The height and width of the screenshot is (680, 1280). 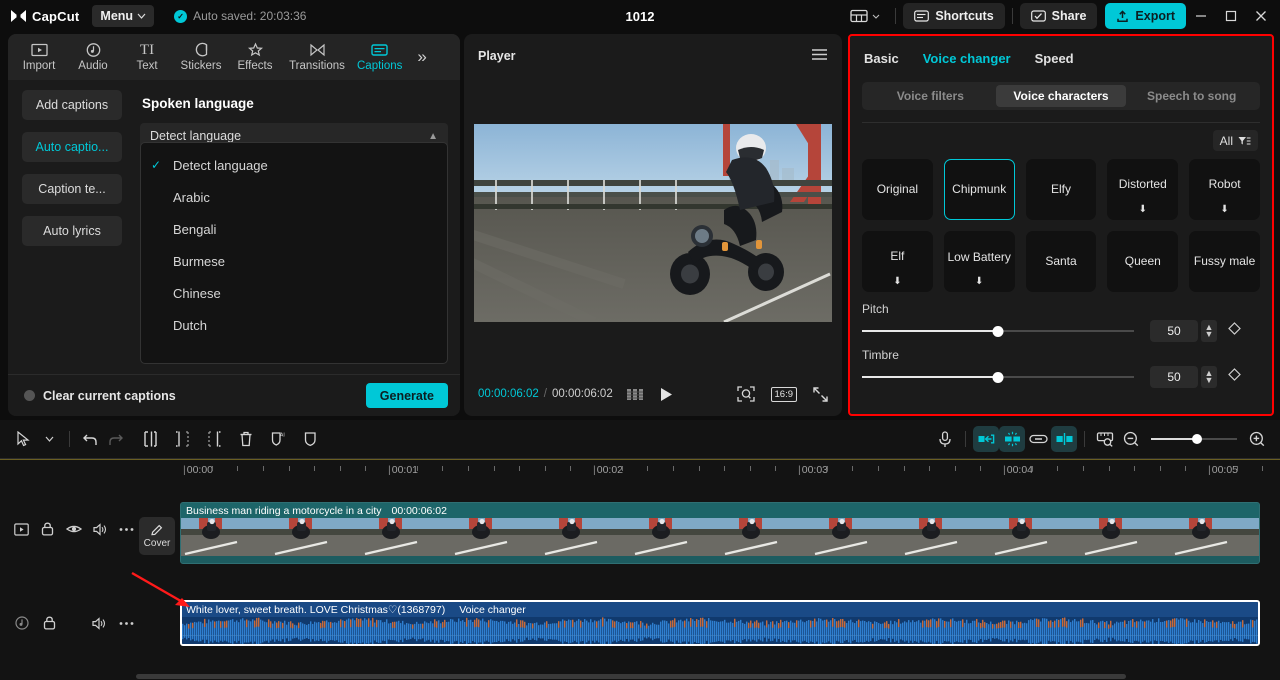 I want to click on voice-character-original: Original, so click(x=897, y=189).